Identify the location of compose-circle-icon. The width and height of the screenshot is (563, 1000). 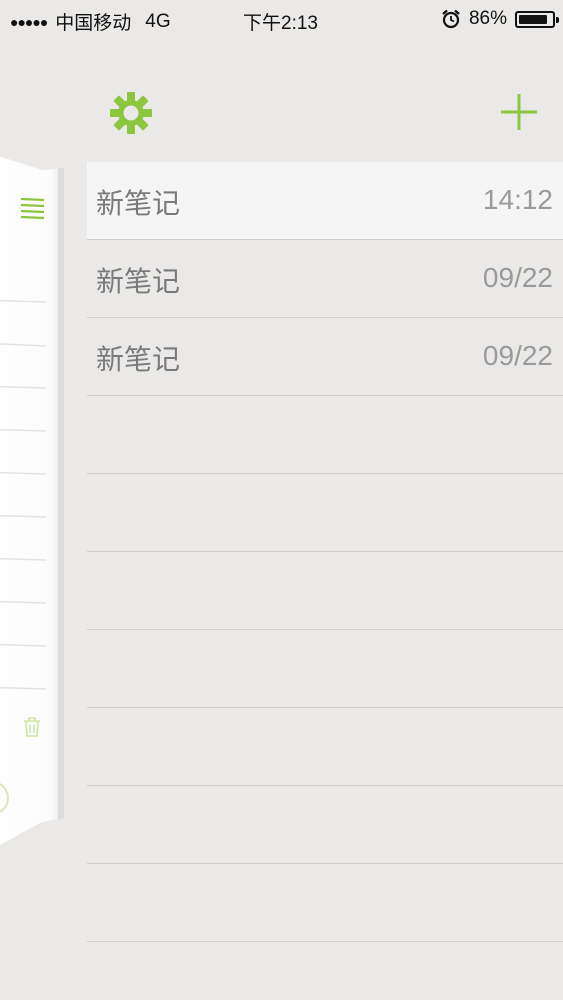
(6, 798).